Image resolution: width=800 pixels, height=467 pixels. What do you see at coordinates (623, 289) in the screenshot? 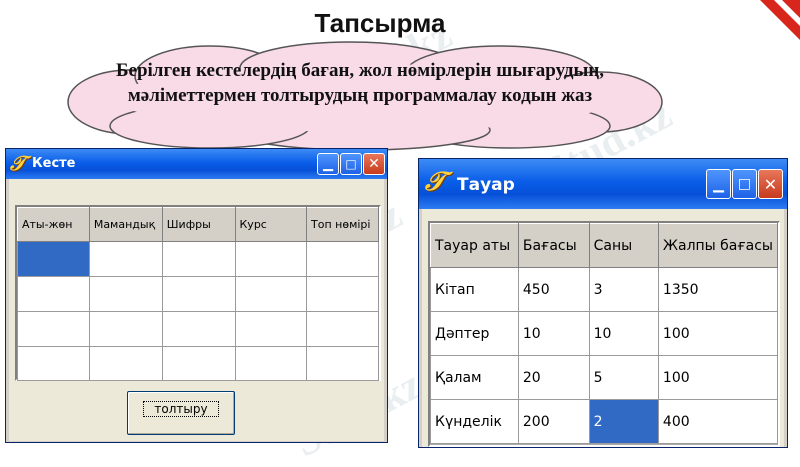
I see `grid-cell: 3` at bounding box center [623, 289].